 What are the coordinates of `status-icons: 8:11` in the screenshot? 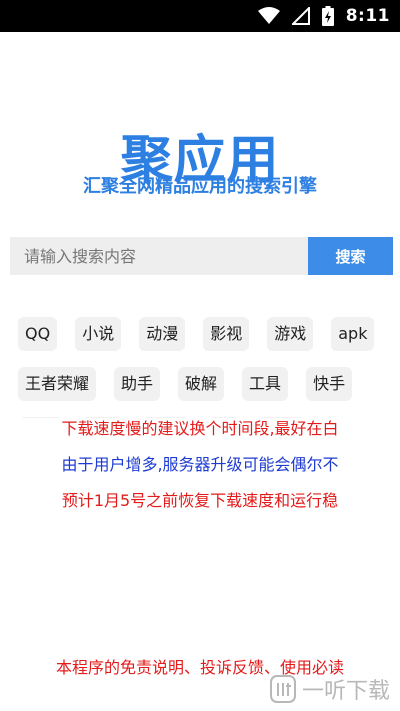 It's located at (323, 16).